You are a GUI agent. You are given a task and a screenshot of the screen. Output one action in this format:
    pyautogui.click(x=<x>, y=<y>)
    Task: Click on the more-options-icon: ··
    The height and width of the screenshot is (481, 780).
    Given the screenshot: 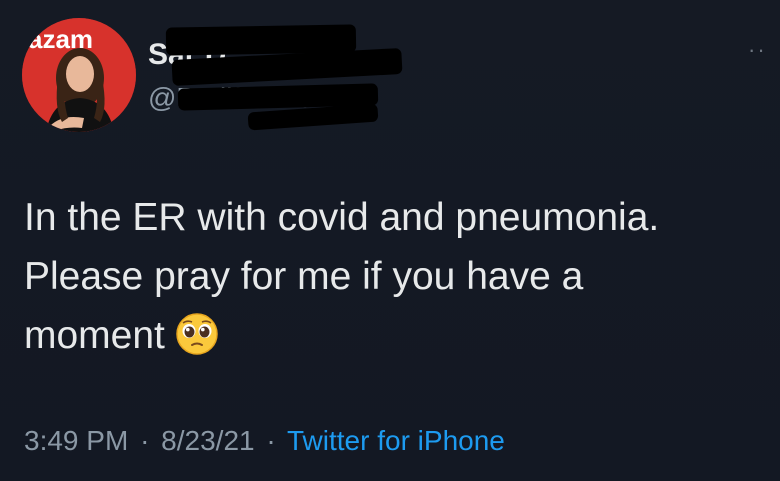 What is the action you would take?
    pyautogui.click(x=760, y=50)
    